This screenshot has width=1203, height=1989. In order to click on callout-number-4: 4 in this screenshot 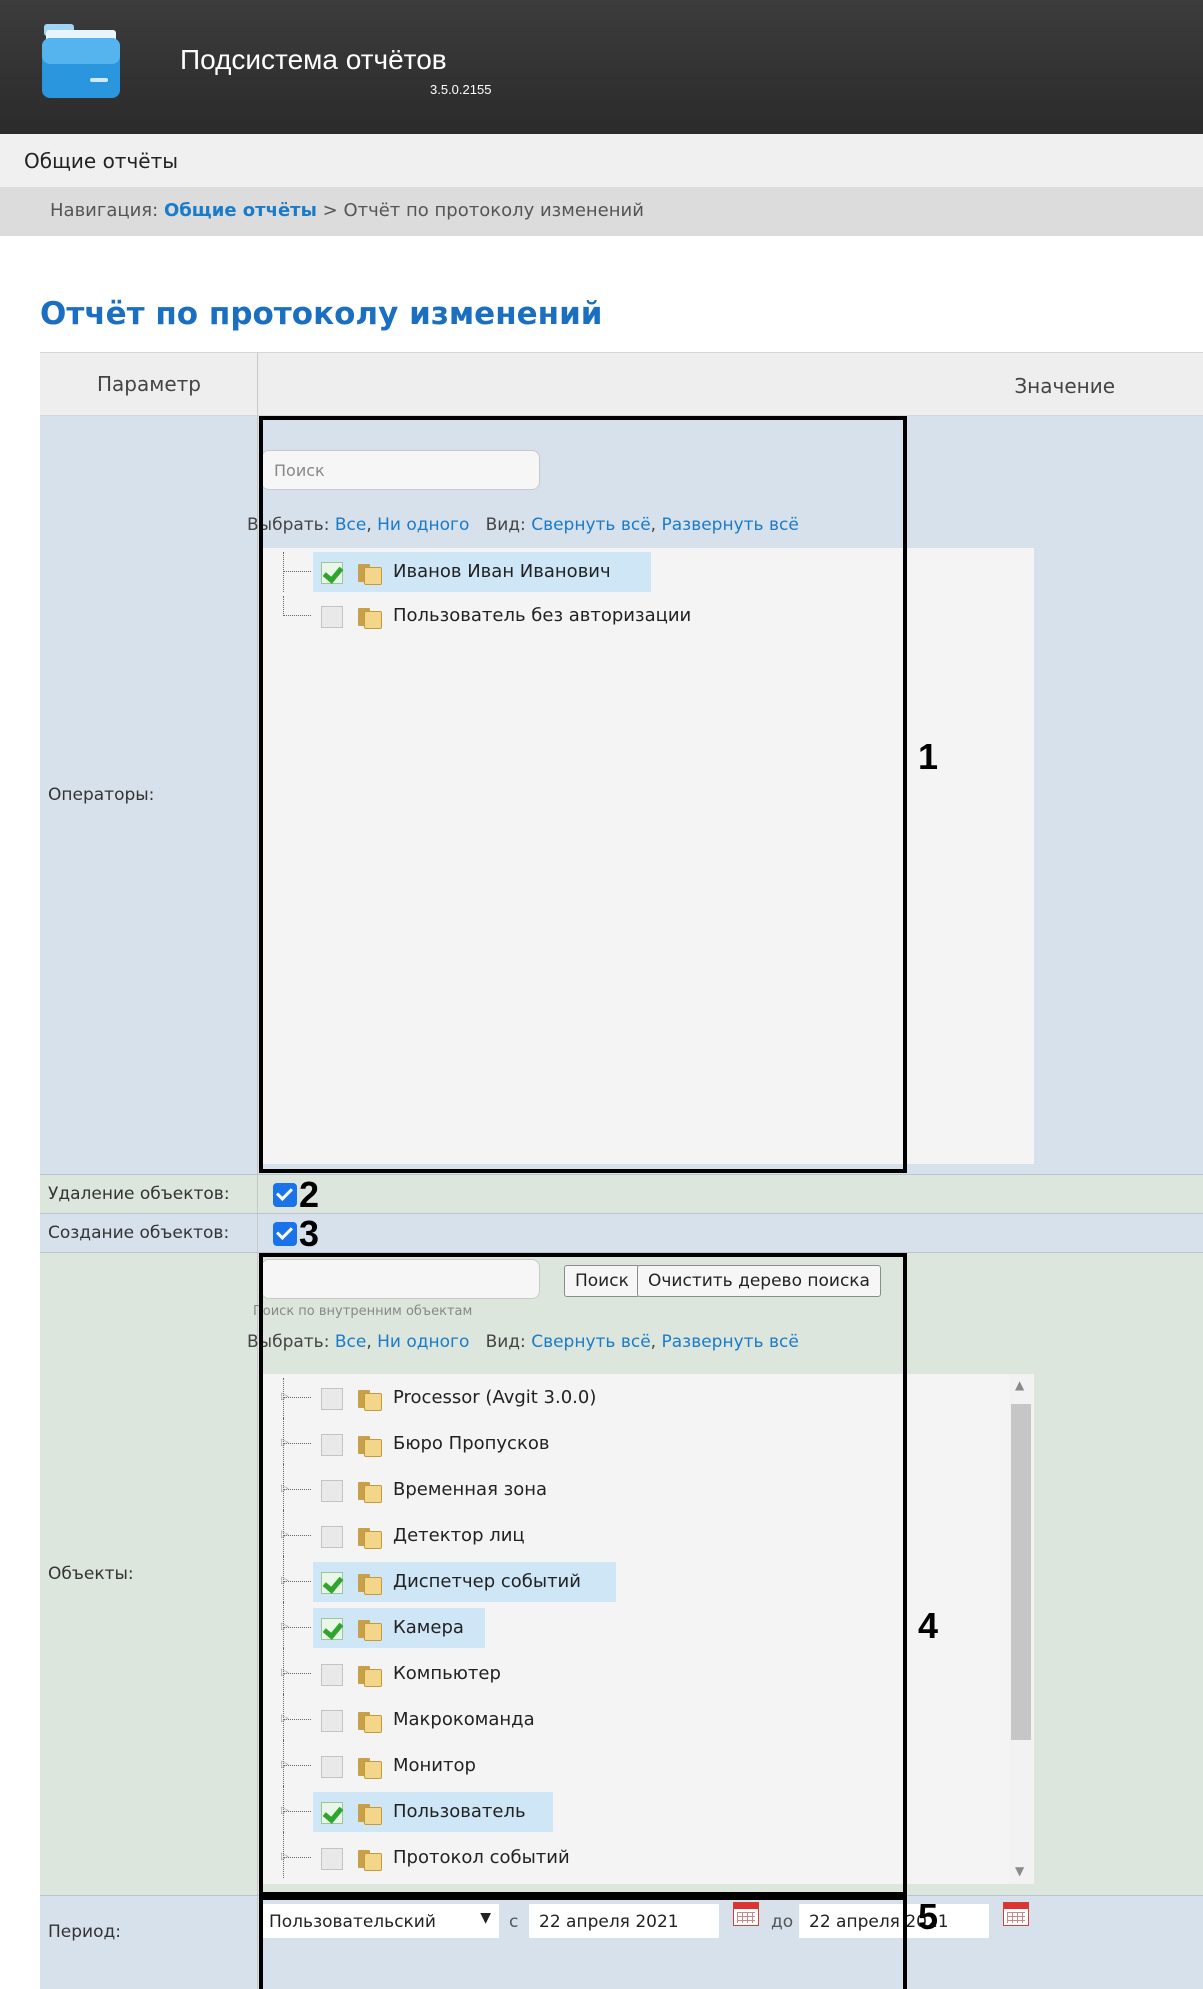, I will do `click(928, 1625)`.